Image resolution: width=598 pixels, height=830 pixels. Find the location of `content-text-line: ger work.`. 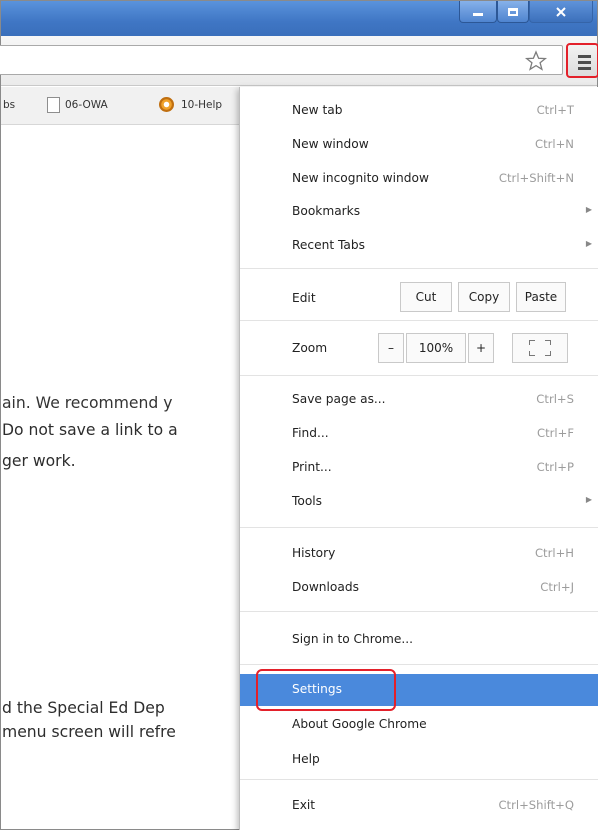

content-text-line: ger work. is located at coordinates (39, 461).